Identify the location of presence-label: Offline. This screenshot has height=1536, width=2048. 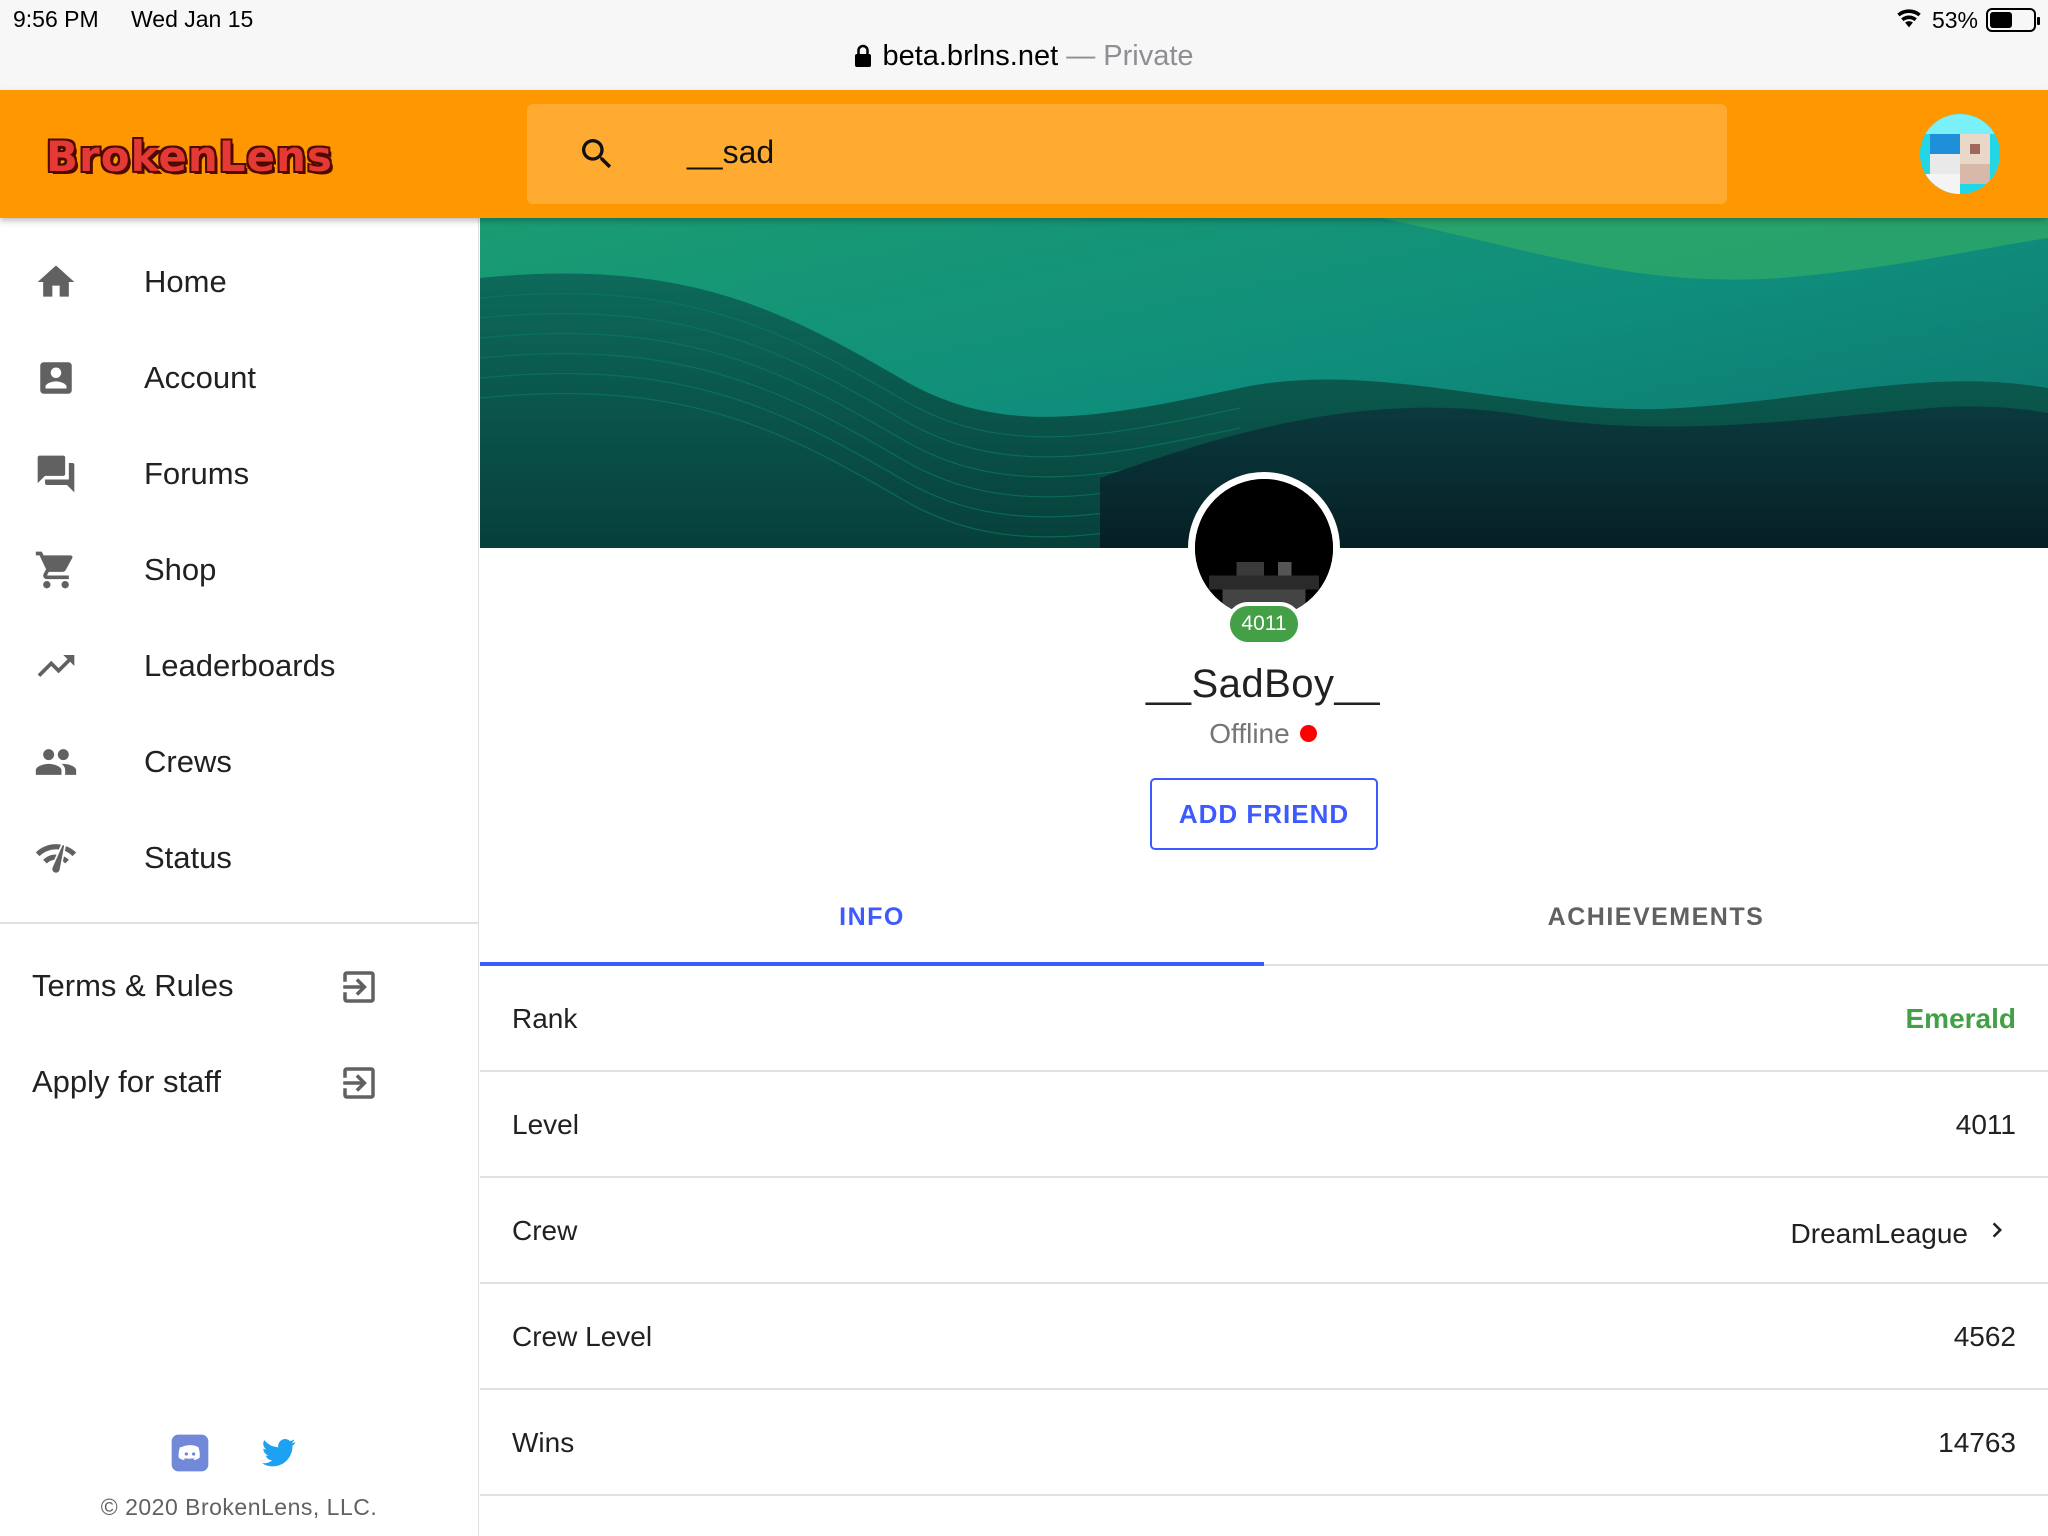
(1249, 733).